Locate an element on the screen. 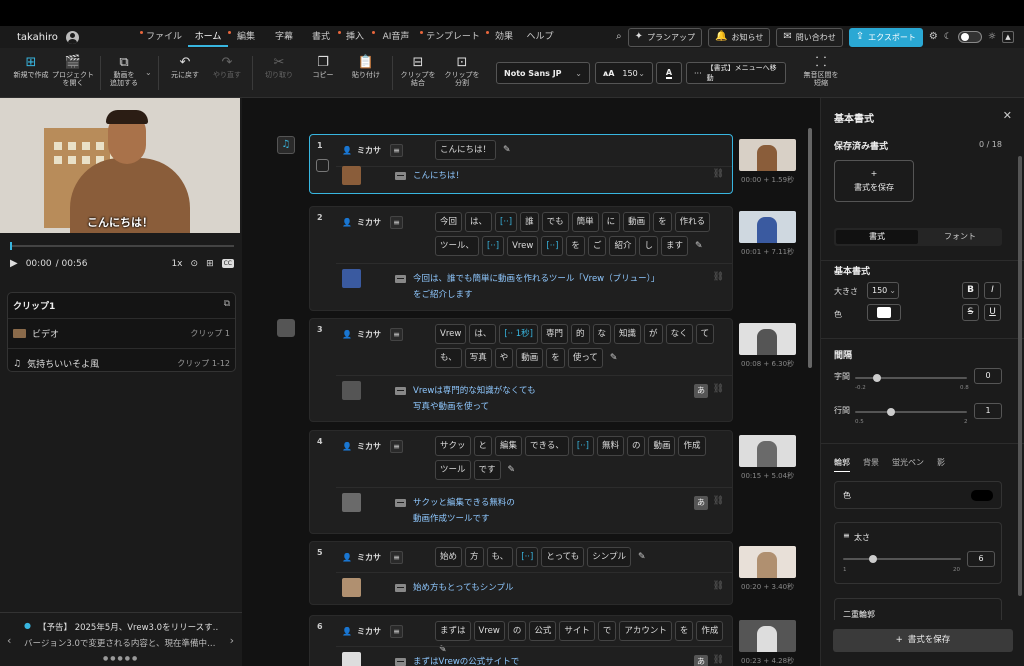 Image resolution: width=1024 pixels, height=666 pixels. copy-button: ❐ コピー is located at coordinates (323, 66).